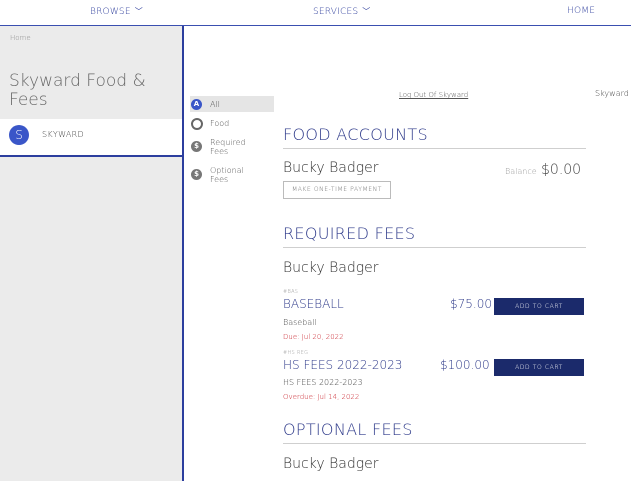  I want to click on home-link: HOME, so click(581, 11).